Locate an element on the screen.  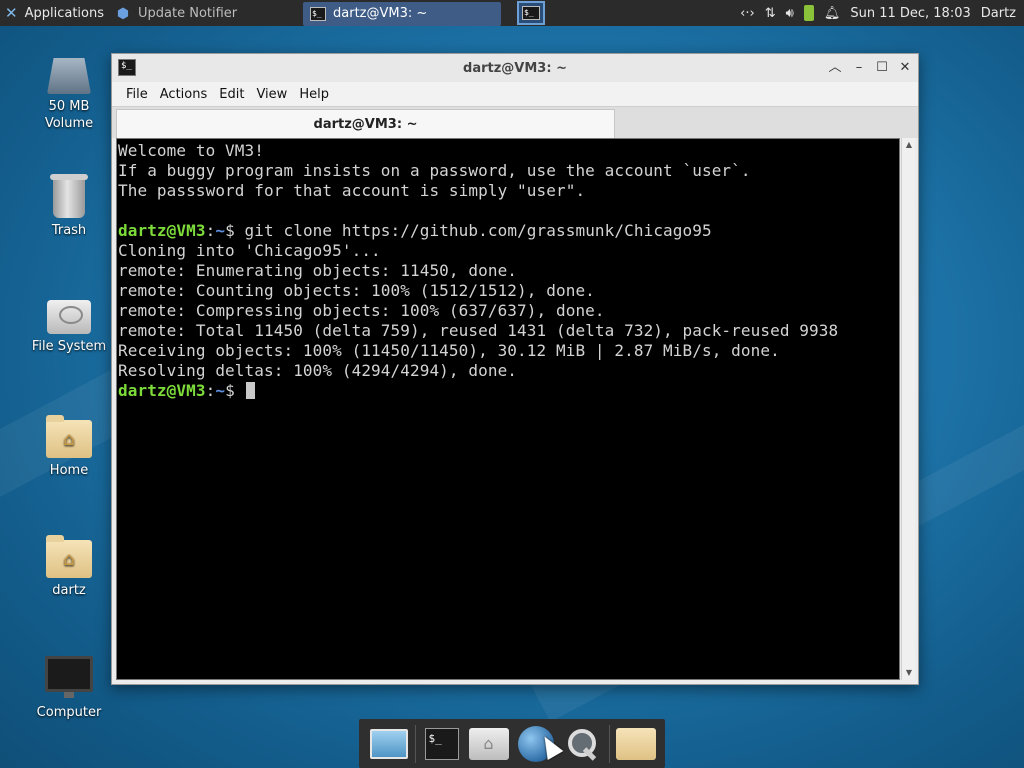
scroll-up-arrow-icon: ▲ is located at coordinates (909, 145).